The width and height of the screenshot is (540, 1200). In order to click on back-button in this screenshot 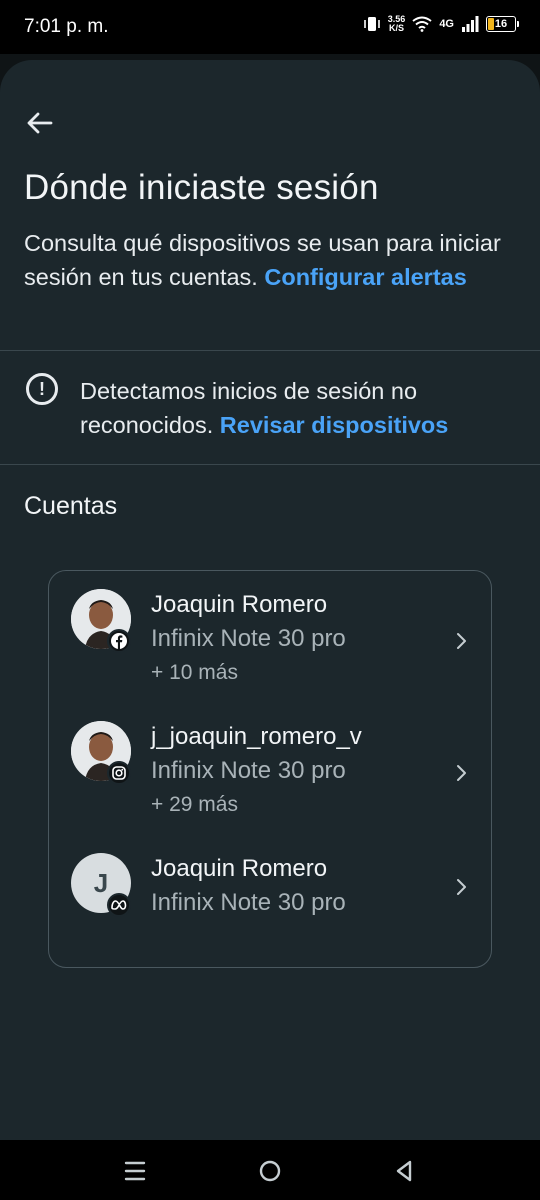, I will do `click(39, 123)`.